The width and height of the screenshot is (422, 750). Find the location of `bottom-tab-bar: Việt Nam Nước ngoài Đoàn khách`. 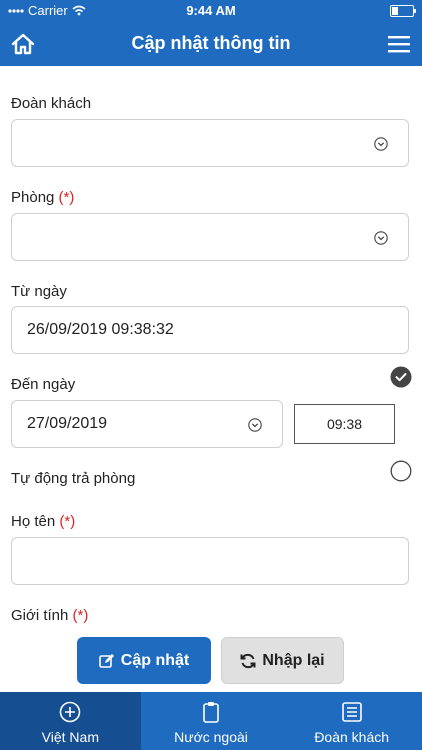

bottom-tab-bar: Việt Nam Nước ngoài Đoàn khách is located at coordinates (211, 721).